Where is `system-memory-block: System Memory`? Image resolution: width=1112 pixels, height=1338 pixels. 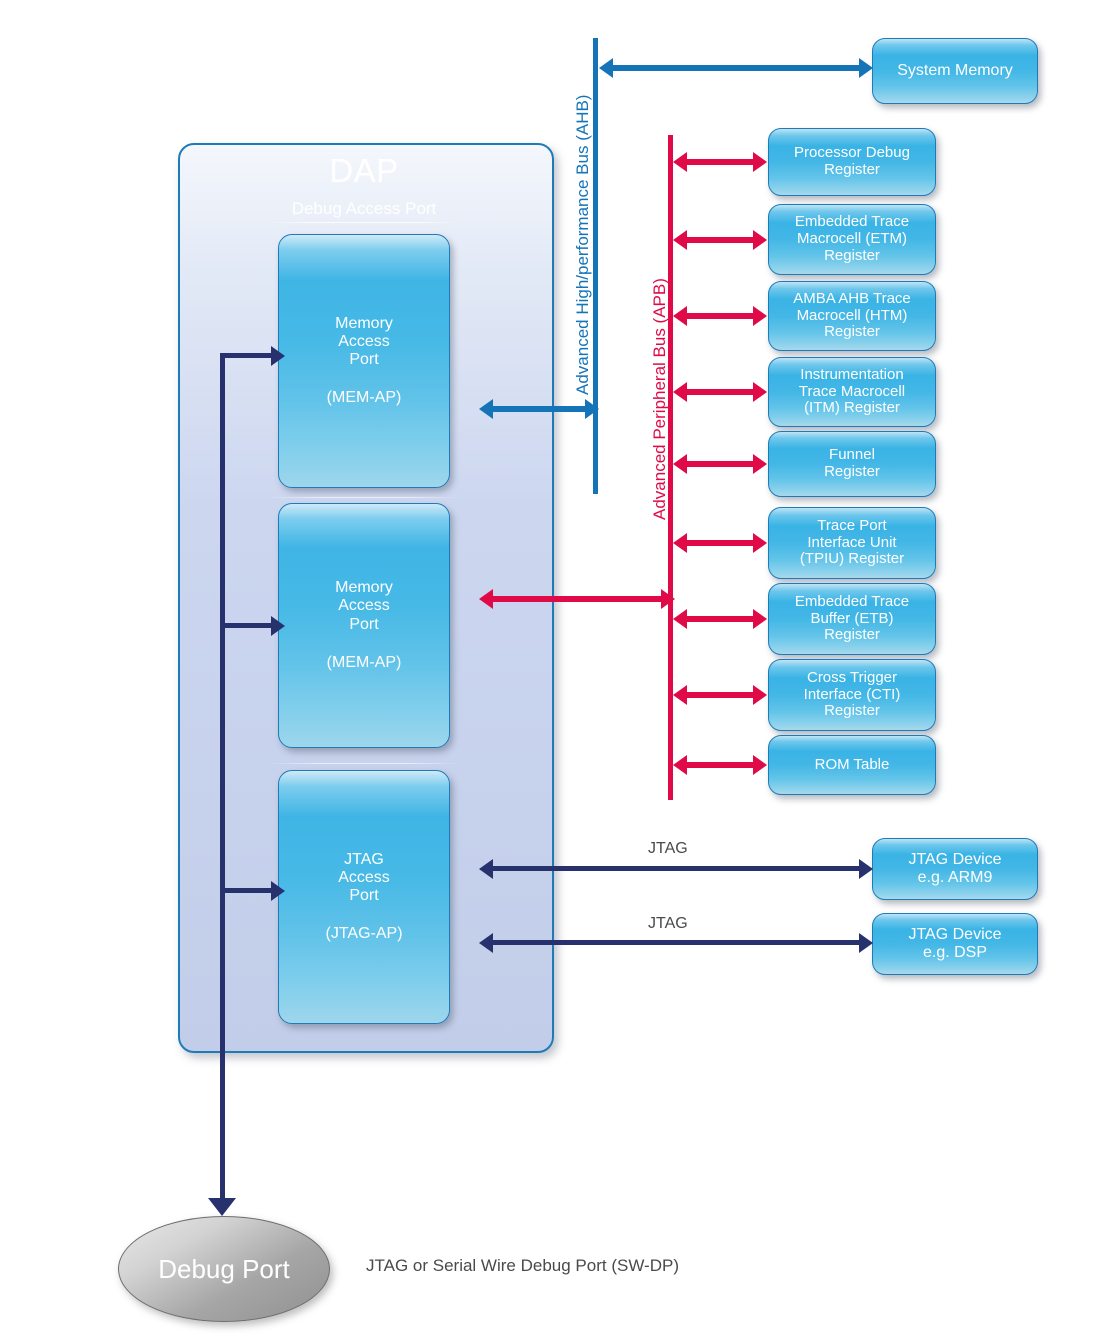 system-memory-block: System Memory is located at coordinates (955, 71).